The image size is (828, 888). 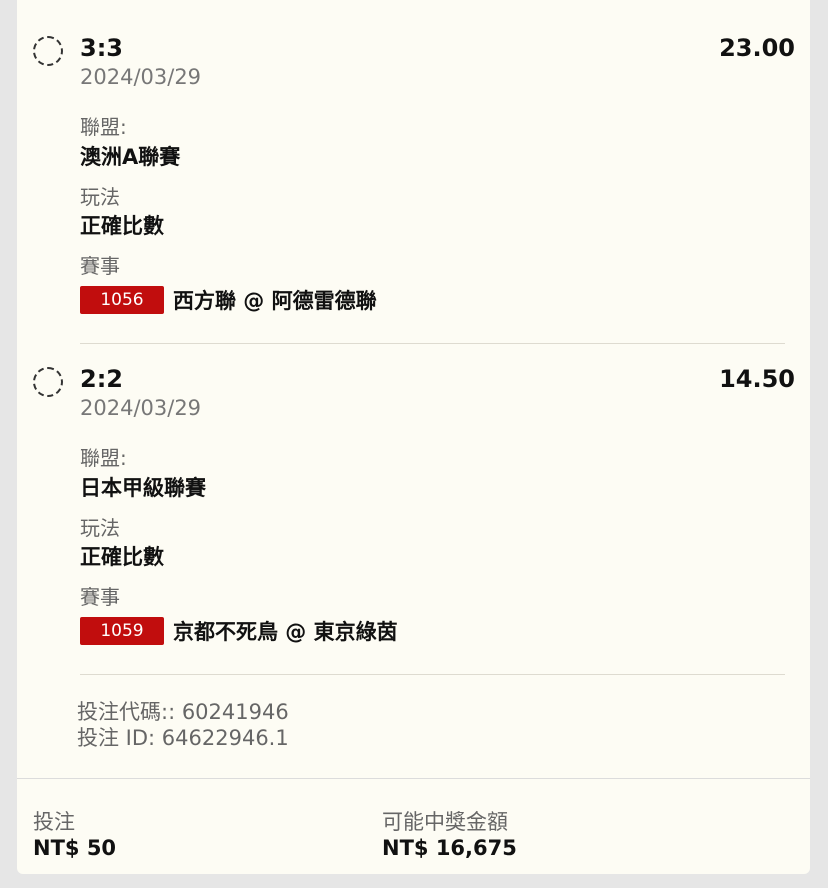 I want to click on match-name: 京都不死鳥 @ 東京綠茵, so click(x=285, y=632).